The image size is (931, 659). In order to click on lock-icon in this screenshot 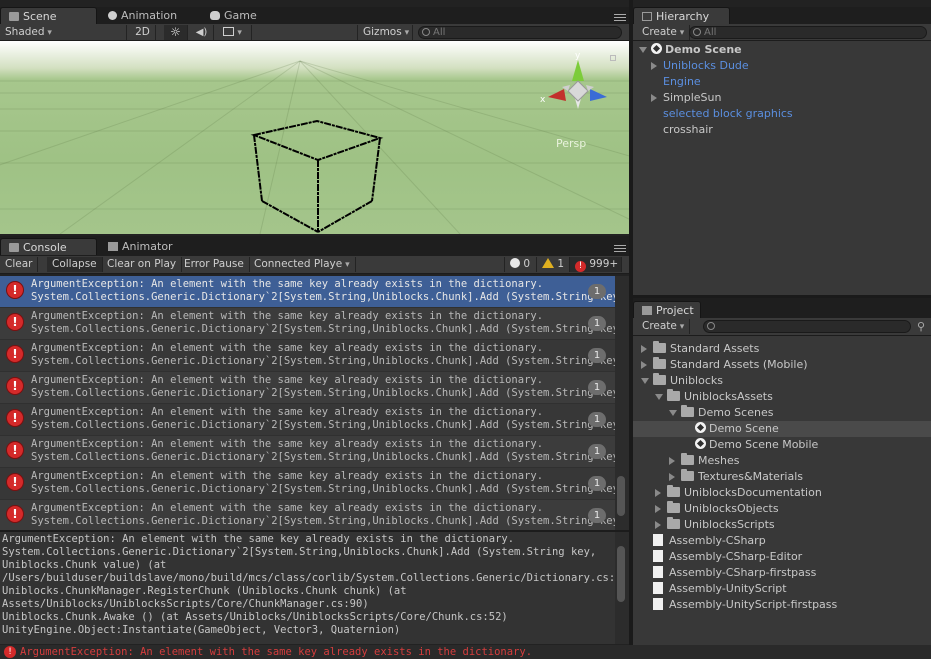, I will do `click(613, 58)`.